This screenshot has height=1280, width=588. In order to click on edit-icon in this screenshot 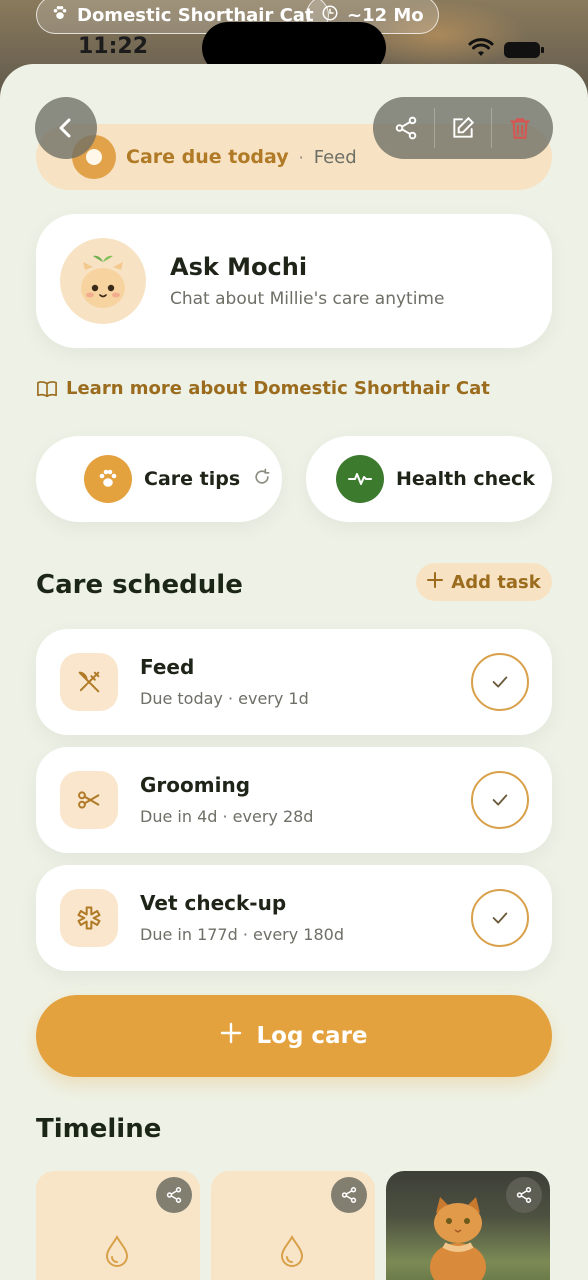, I will do `click(464, 127)`.